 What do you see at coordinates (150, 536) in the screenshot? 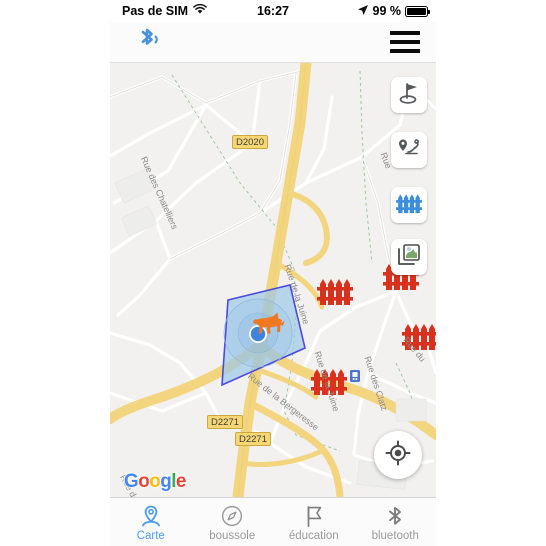
I see `tab-carte-label: Carte` at bounding box center [150, 536].